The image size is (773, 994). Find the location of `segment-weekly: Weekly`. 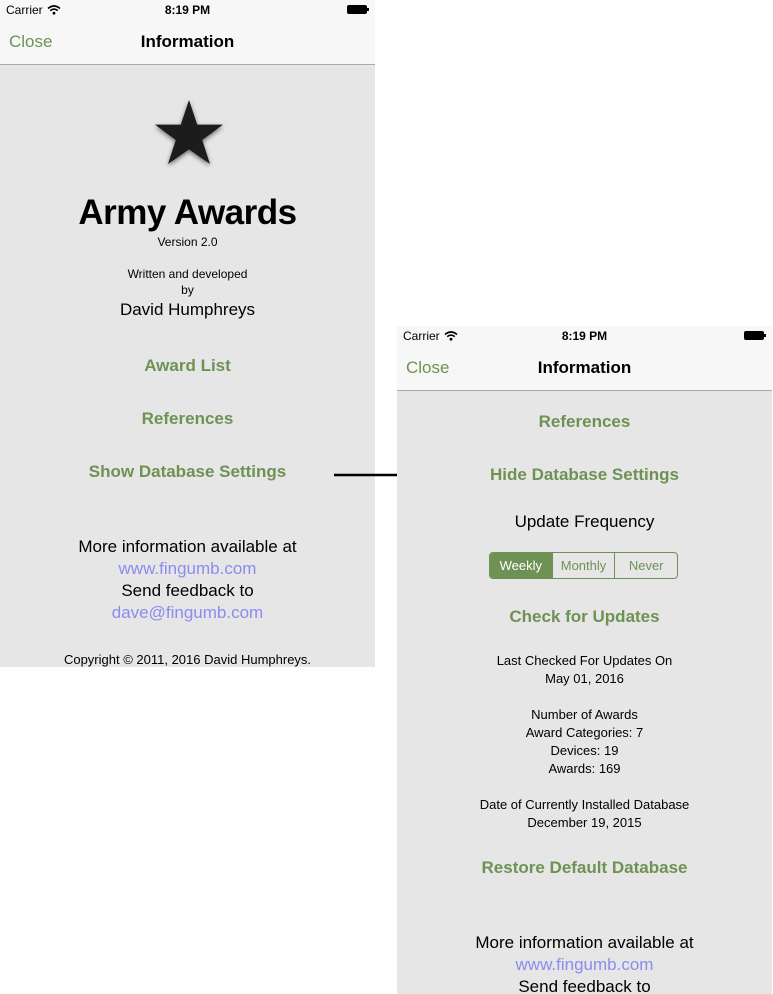

segment-weekly: Weekly is located at coordinates (521, 565).